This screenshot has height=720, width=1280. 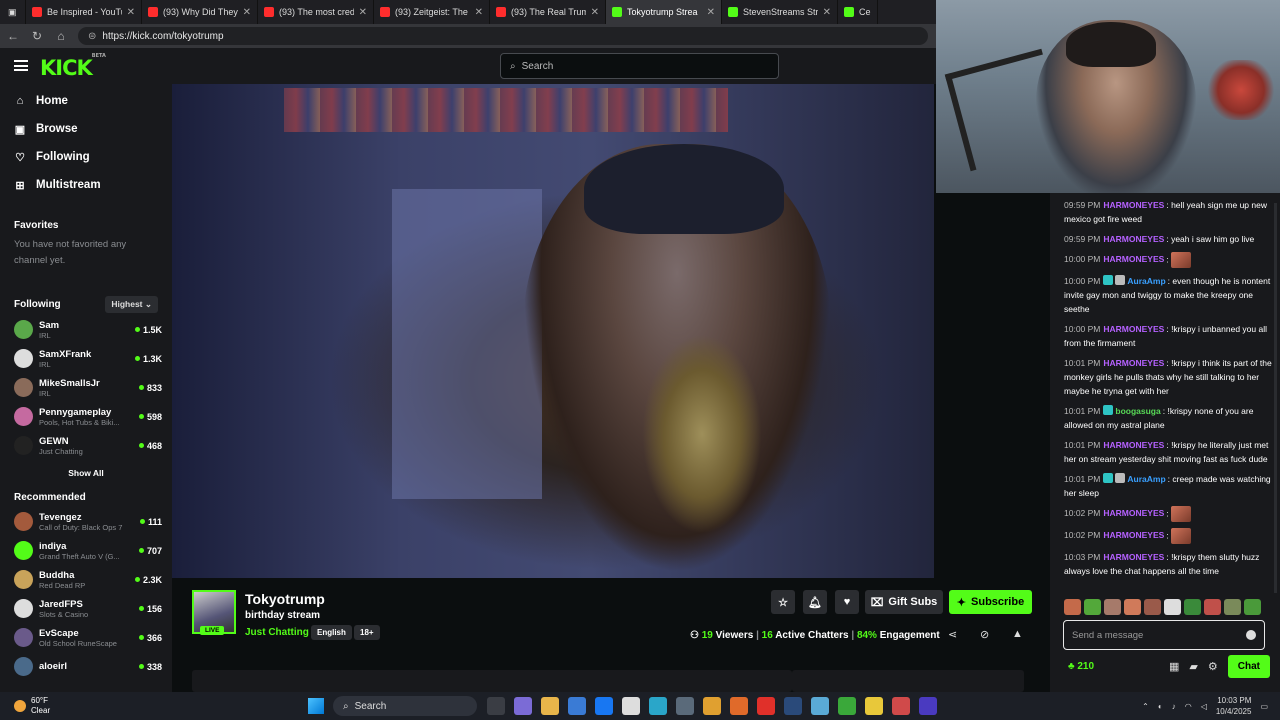 I want to click on channel-item: SamXFrank IRL 1.3K, so click(x=86, y=358).